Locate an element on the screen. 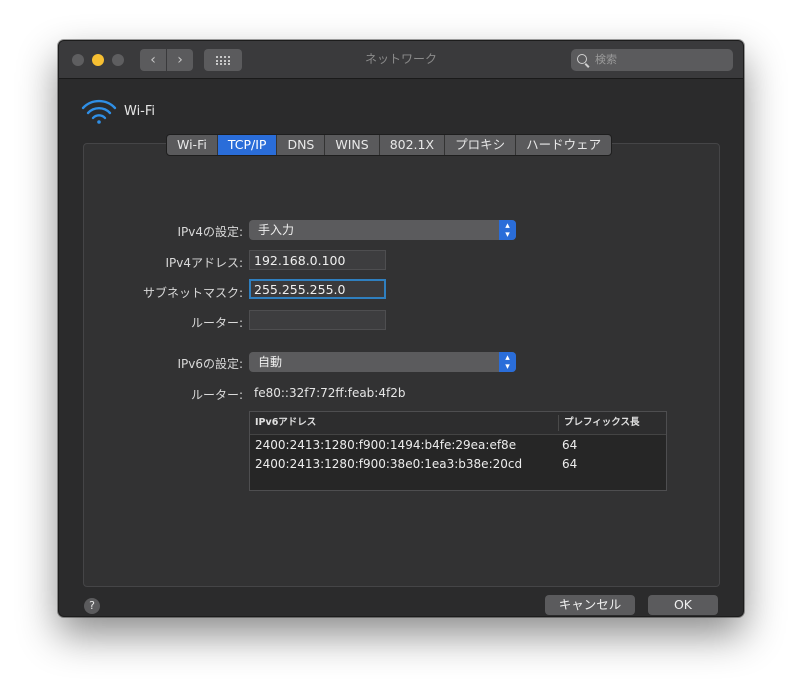 The height and width of the screenshot is (692, 800). tab-dns: DNS is located at coordinates (301, 145).